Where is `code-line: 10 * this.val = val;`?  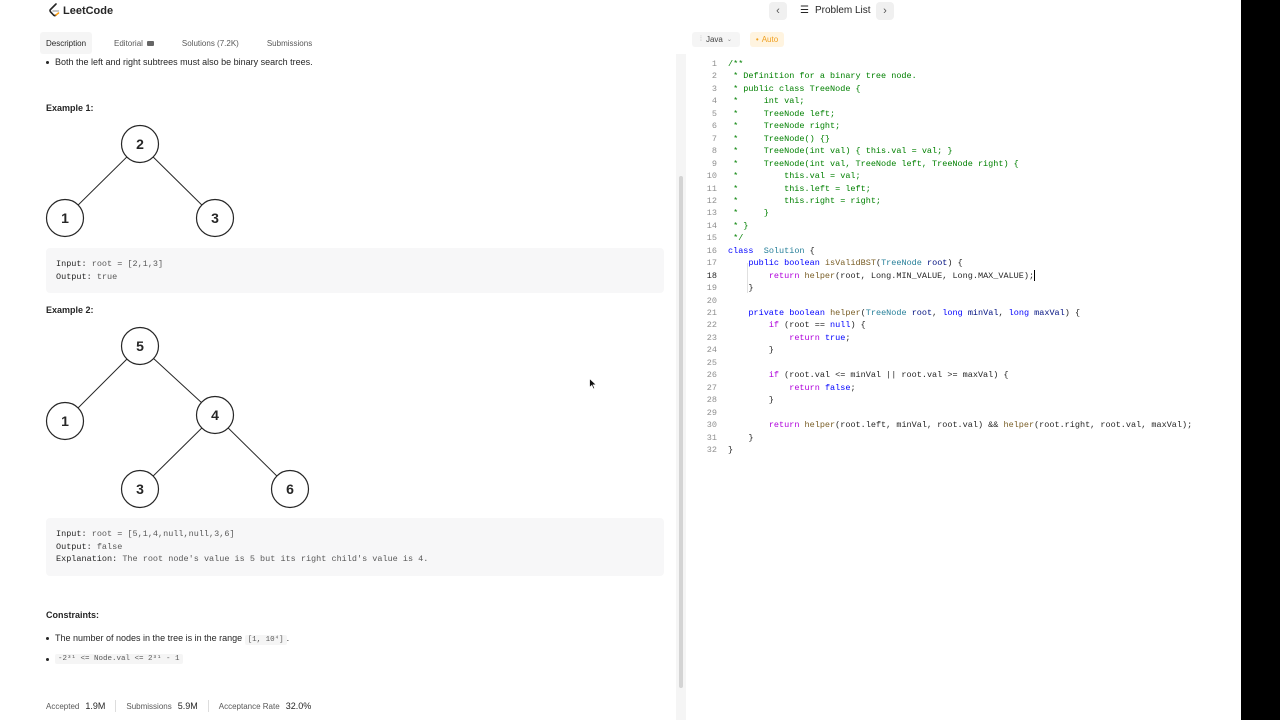
code-line: 10 * this.val = val; is located at coordinates (965, 176).